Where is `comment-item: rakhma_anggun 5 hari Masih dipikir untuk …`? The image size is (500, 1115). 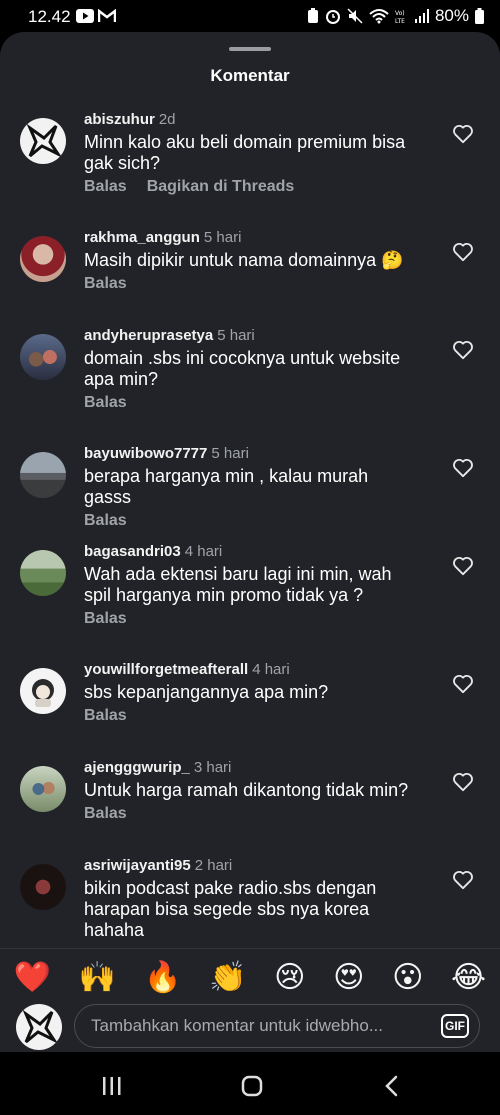
comment-item: rakhma_anggun 5 hari Masih dipikir untuk … is located at coordinates (250, 277).